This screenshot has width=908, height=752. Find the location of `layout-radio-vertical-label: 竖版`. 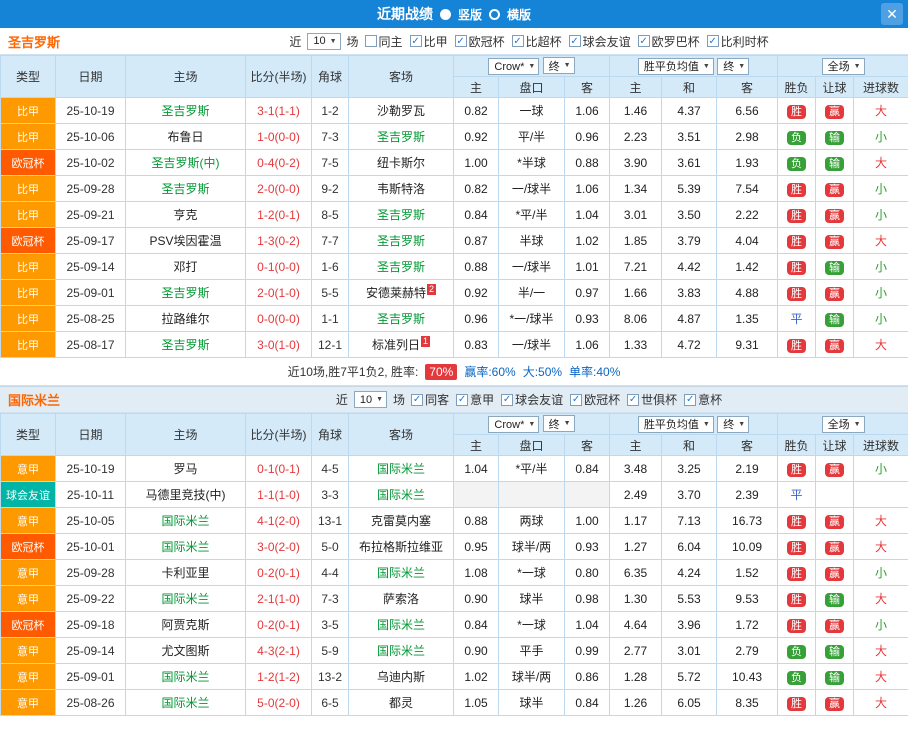

layout-radio-vertical-label: 竖版 is located at coordinates (470, 14).